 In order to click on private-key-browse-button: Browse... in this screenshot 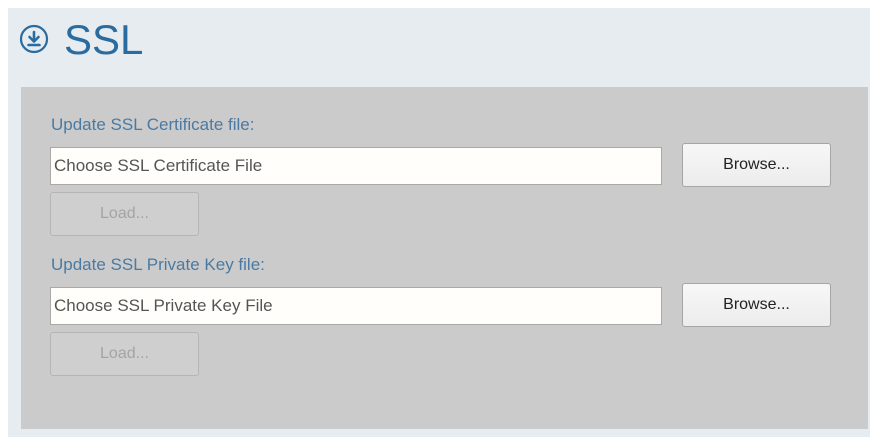, I will do `click(756, 305)`.